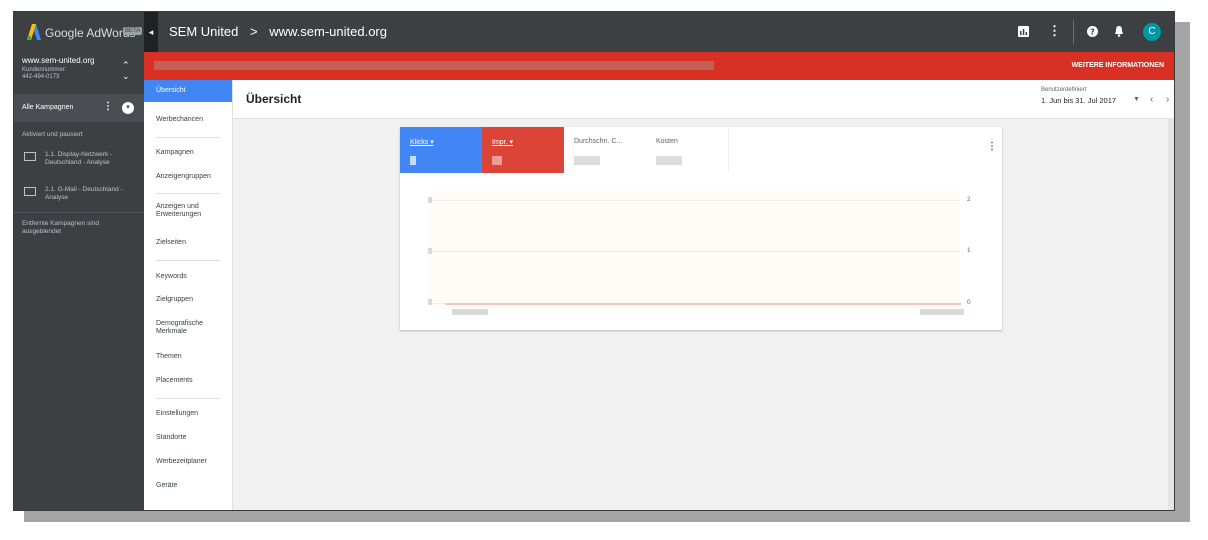  Describe the element at coordinates (128, 108) in the screenshot. I see `filter-dropdown-icon: ▾` at that location.